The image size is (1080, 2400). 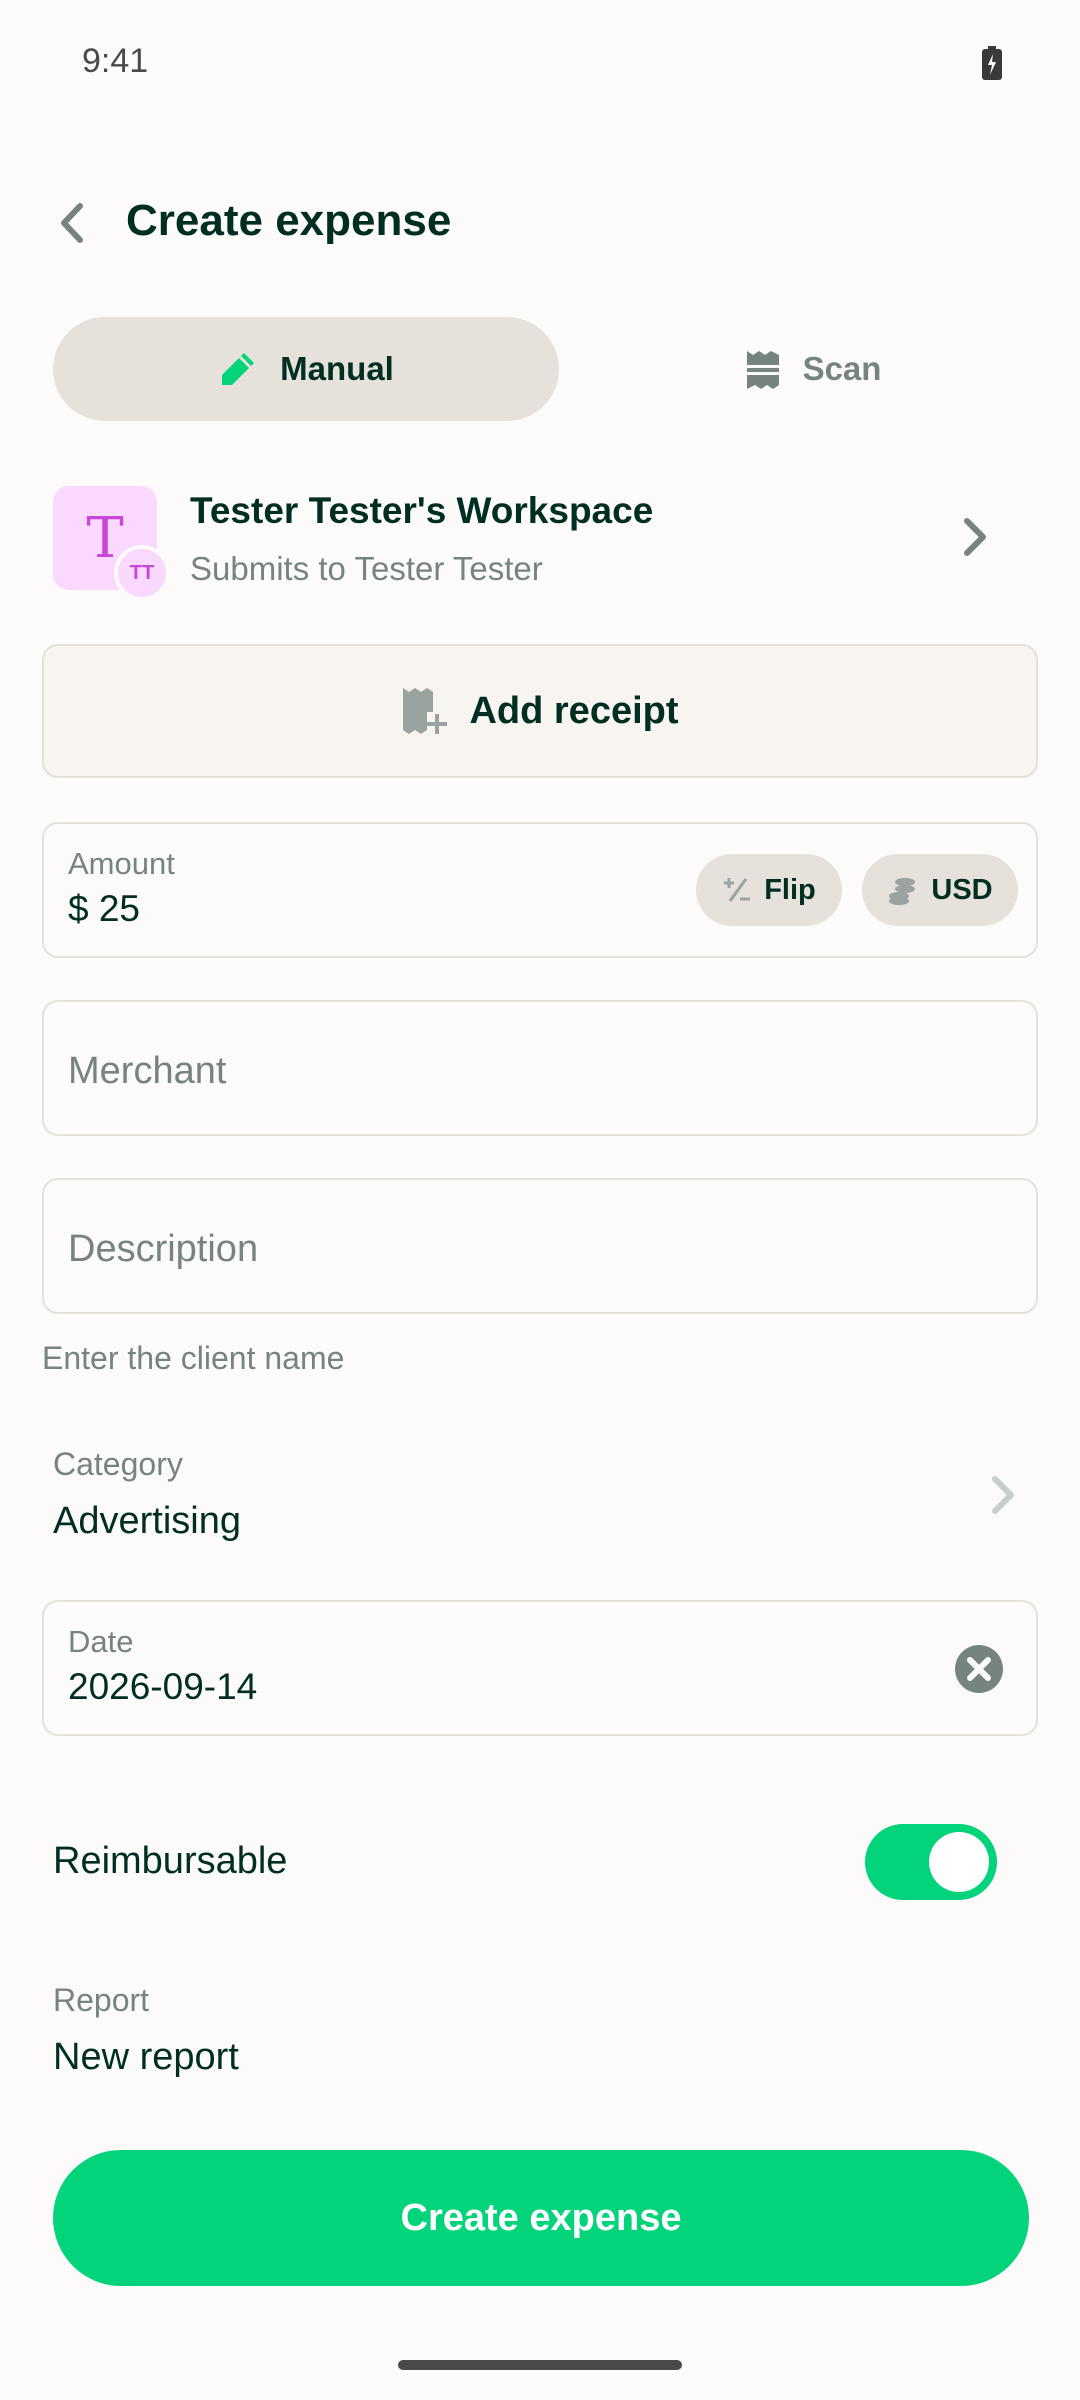 What do you see at coordinates (979, 1669) in the screenshot?
I see `clear-icon` at bounding box center [979, 1669].